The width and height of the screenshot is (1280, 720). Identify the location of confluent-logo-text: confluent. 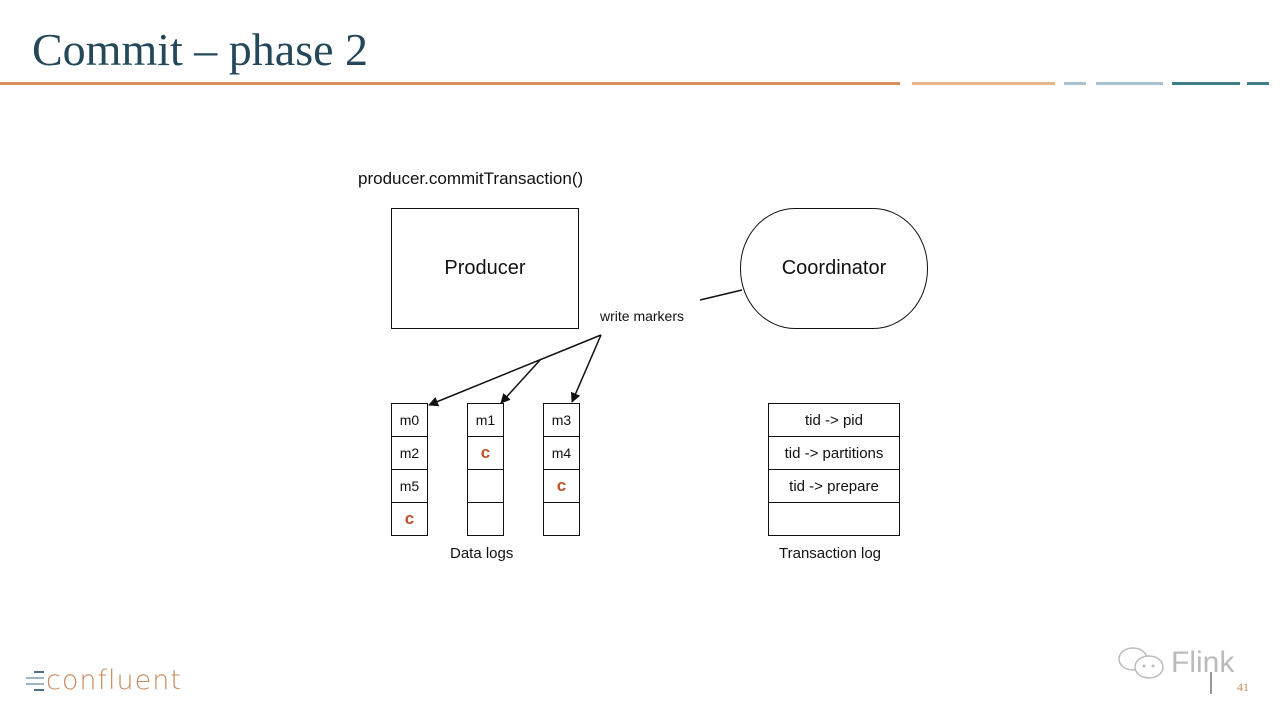
(114, 680).